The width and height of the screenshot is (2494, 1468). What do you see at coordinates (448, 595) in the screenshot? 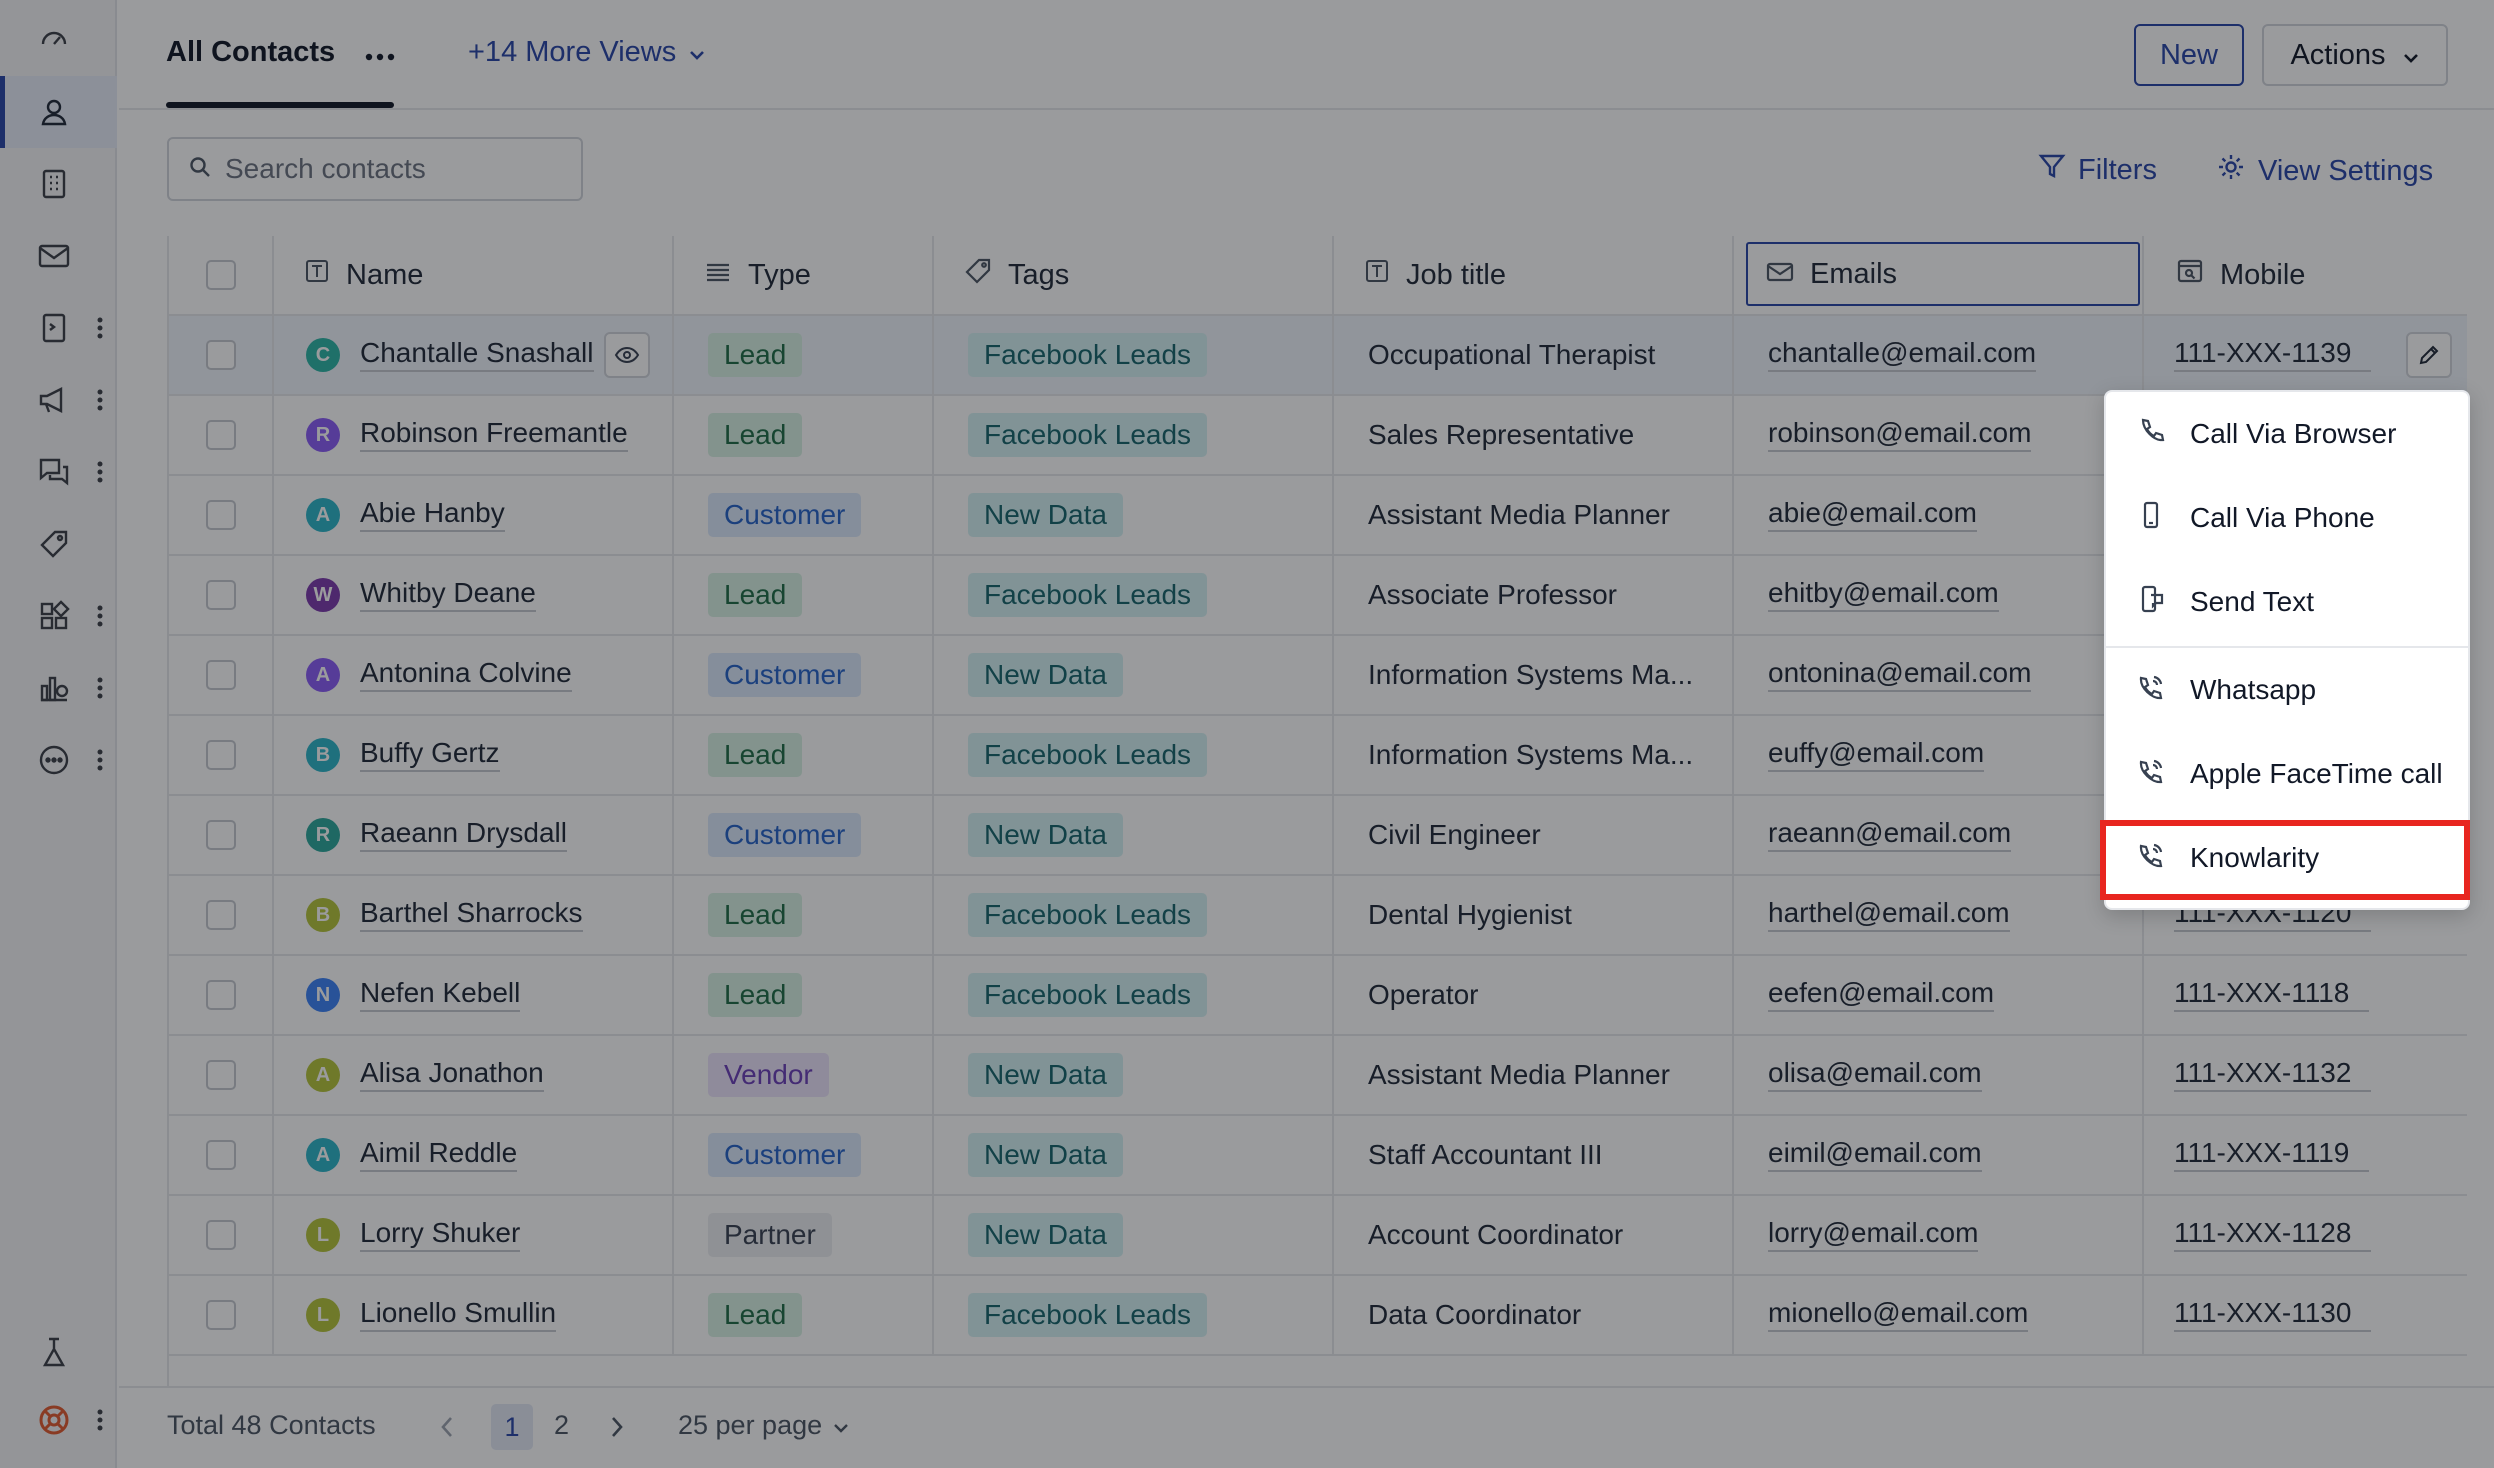
I see `contact-name-link: Whitby Deane` at bounding box center [448, 595].